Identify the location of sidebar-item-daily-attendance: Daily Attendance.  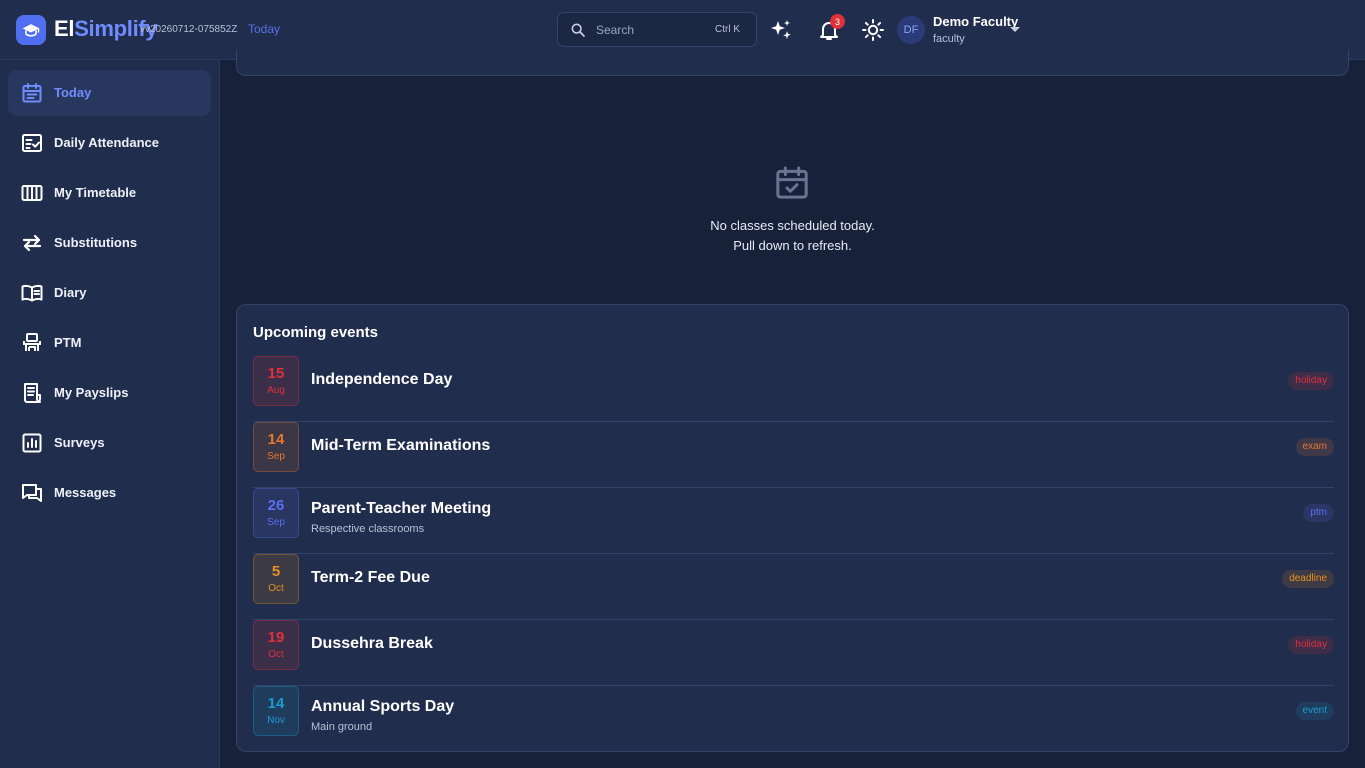
(109, 143).